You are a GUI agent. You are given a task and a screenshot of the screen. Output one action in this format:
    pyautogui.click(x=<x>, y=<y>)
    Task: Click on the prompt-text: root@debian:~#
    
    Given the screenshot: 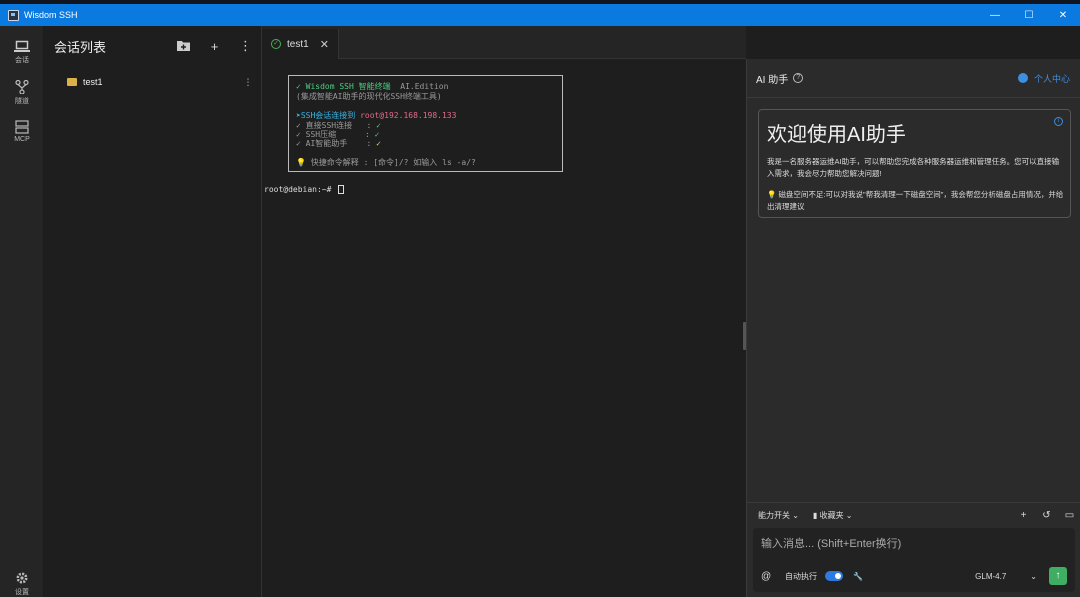 What is the action you would take?
    pyautogui.click(x=298, y=189)
    